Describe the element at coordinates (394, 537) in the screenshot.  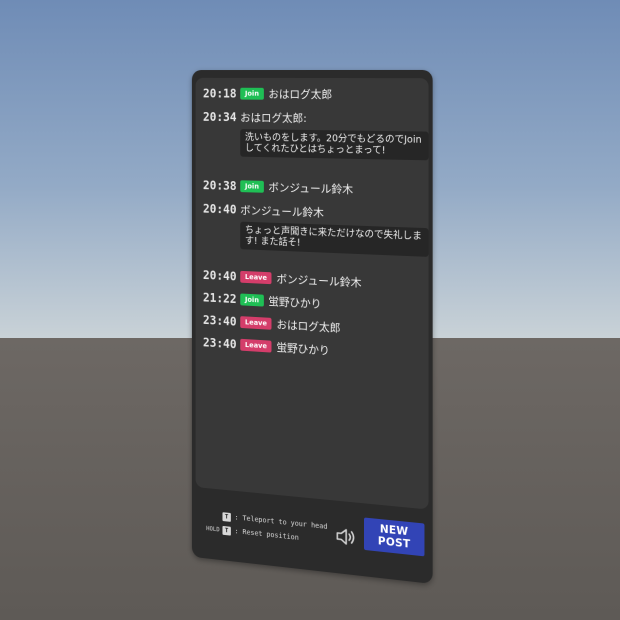
I see `new-post-button: NEW POST` at that location.